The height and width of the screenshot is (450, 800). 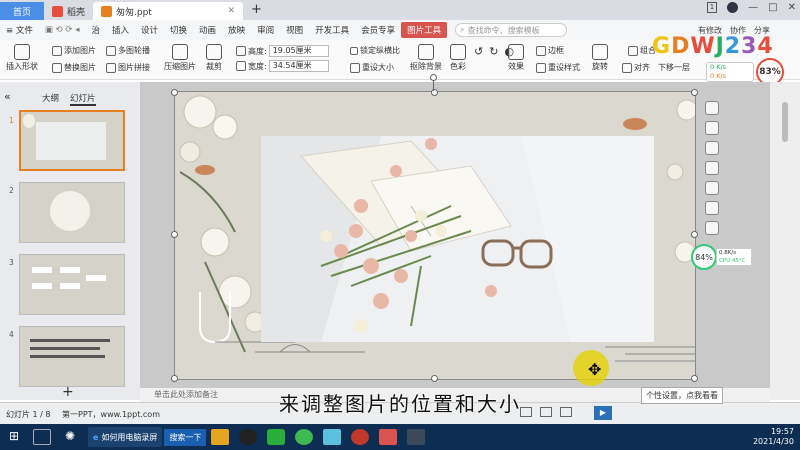 I want to click on menu-picture-tools: 图片工具, so click(x=424, y=30).